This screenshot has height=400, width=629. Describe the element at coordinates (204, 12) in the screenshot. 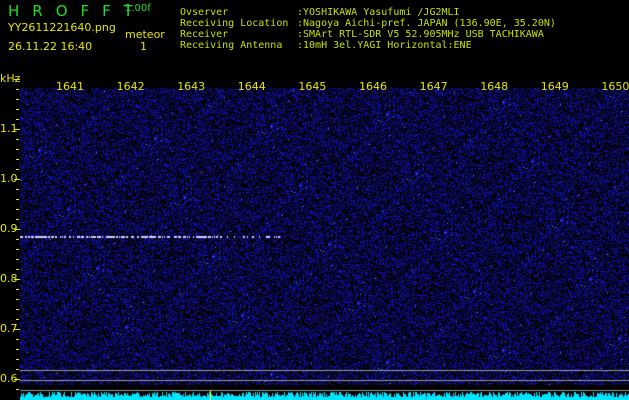

I see `info-label: Ovserver` at that location.